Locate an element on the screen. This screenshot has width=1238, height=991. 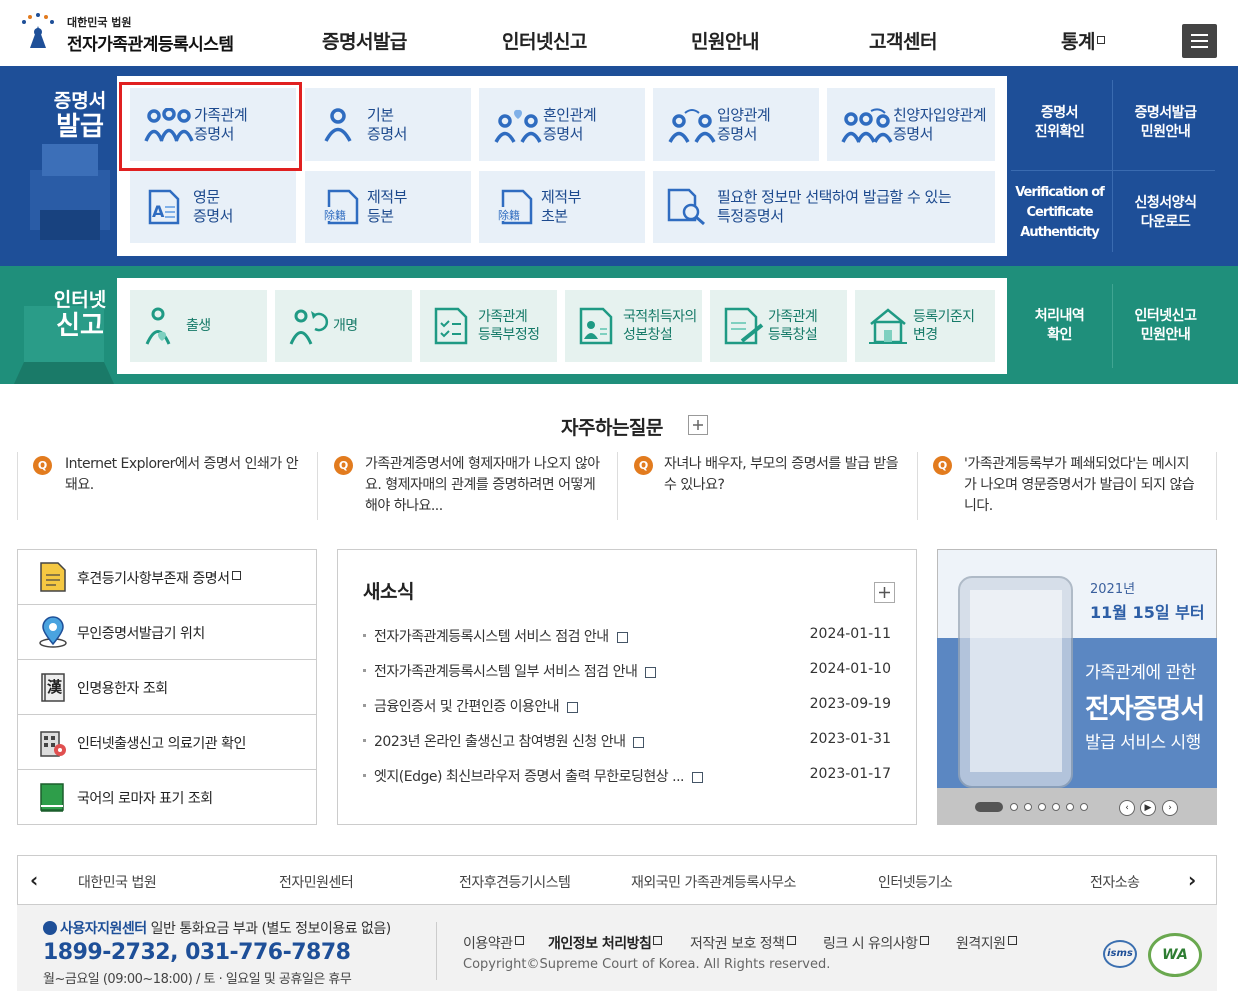
logo-title: 전자가족관계등록시스템 is located at coordinates (150, 42).